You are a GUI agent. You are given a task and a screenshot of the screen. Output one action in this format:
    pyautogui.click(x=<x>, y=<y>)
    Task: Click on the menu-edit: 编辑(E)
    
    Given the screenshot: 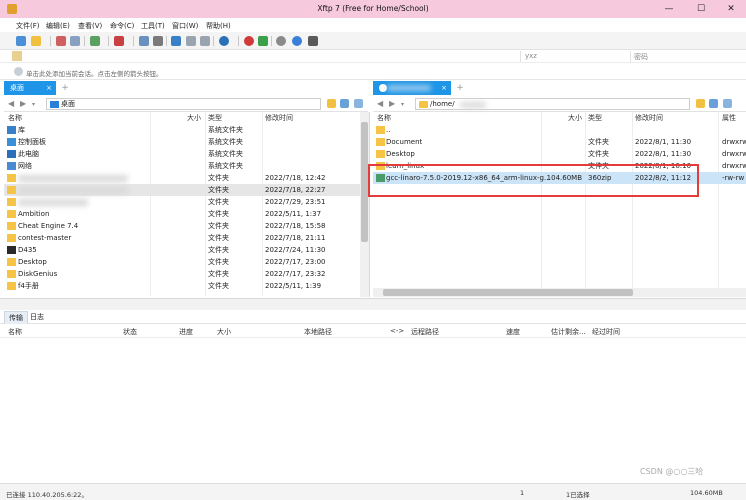 What is the action you would take?
    pyautogui.click(x=58, y=26)
    